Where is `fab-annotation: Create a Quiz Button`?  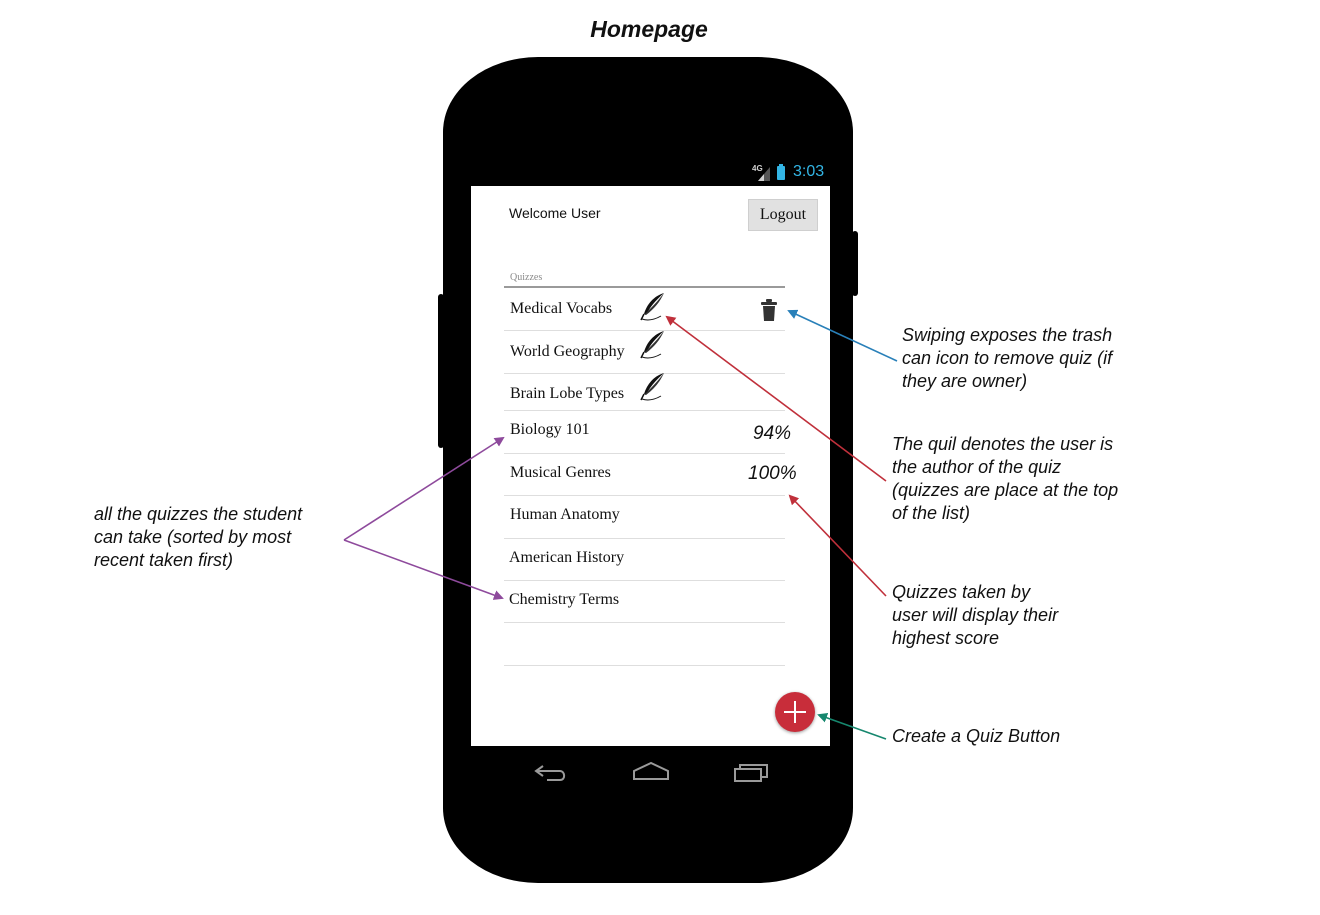 fab-annotation: Create a Quiz Button is located at coordinates (976, 736).